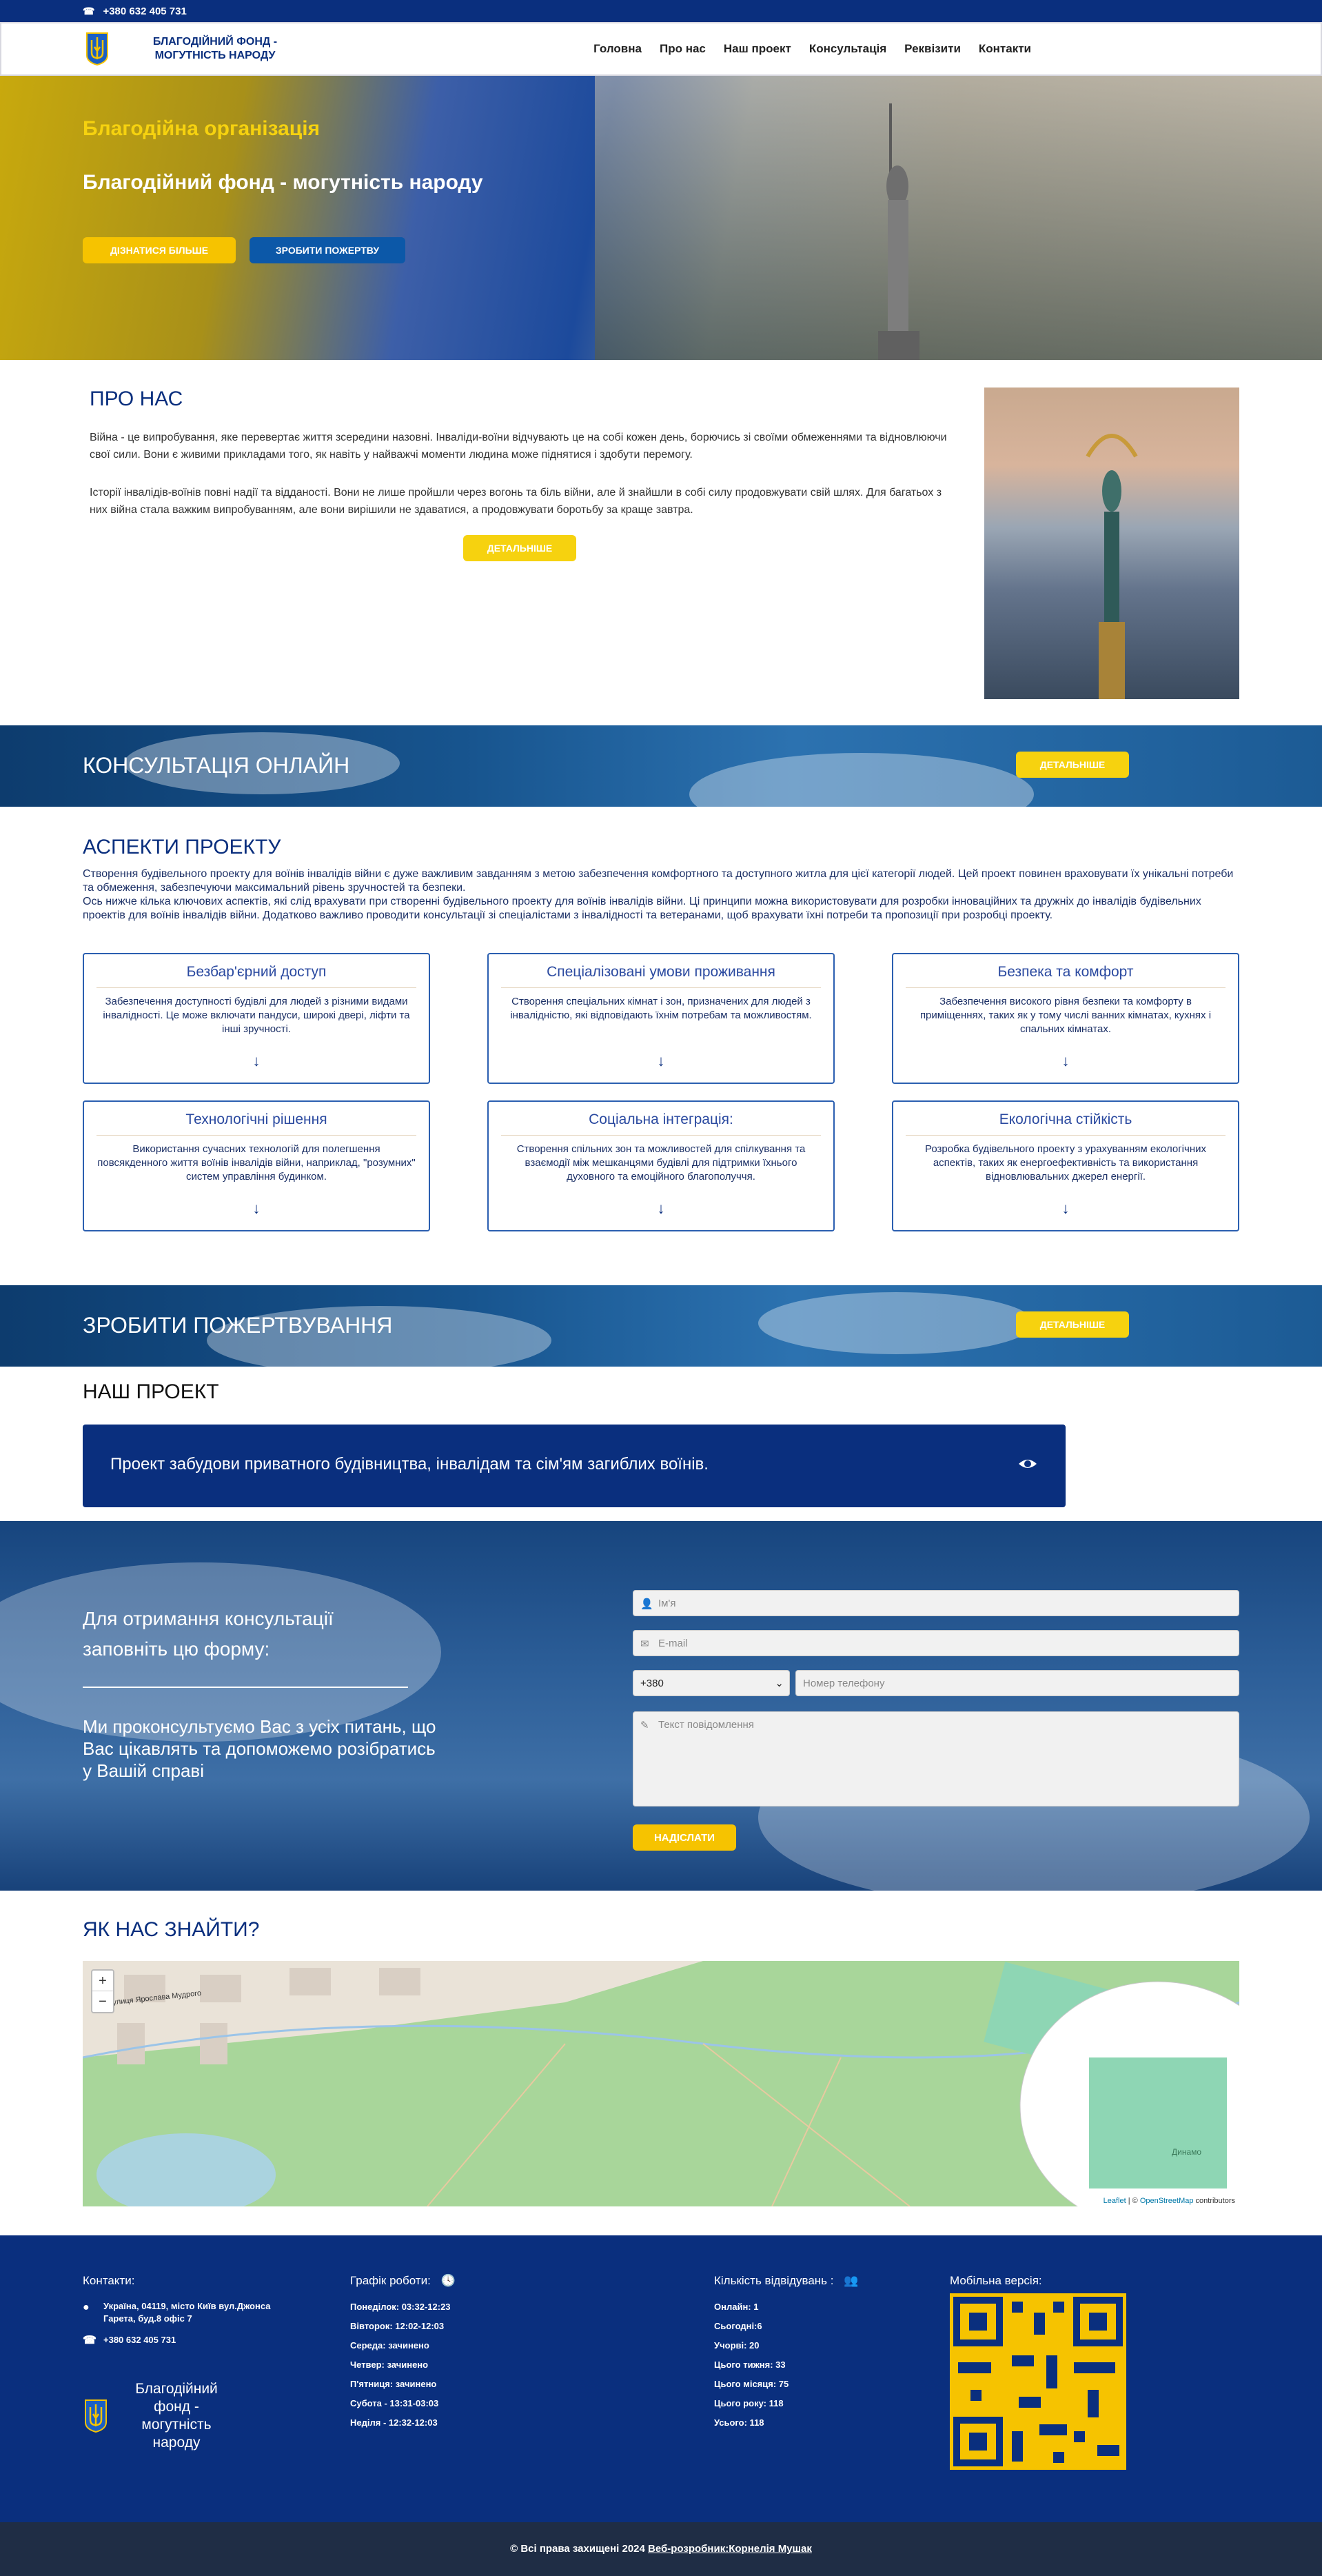  I want to click on schedule-item: Субота - 13:31-03:03, so click(394, 2403).